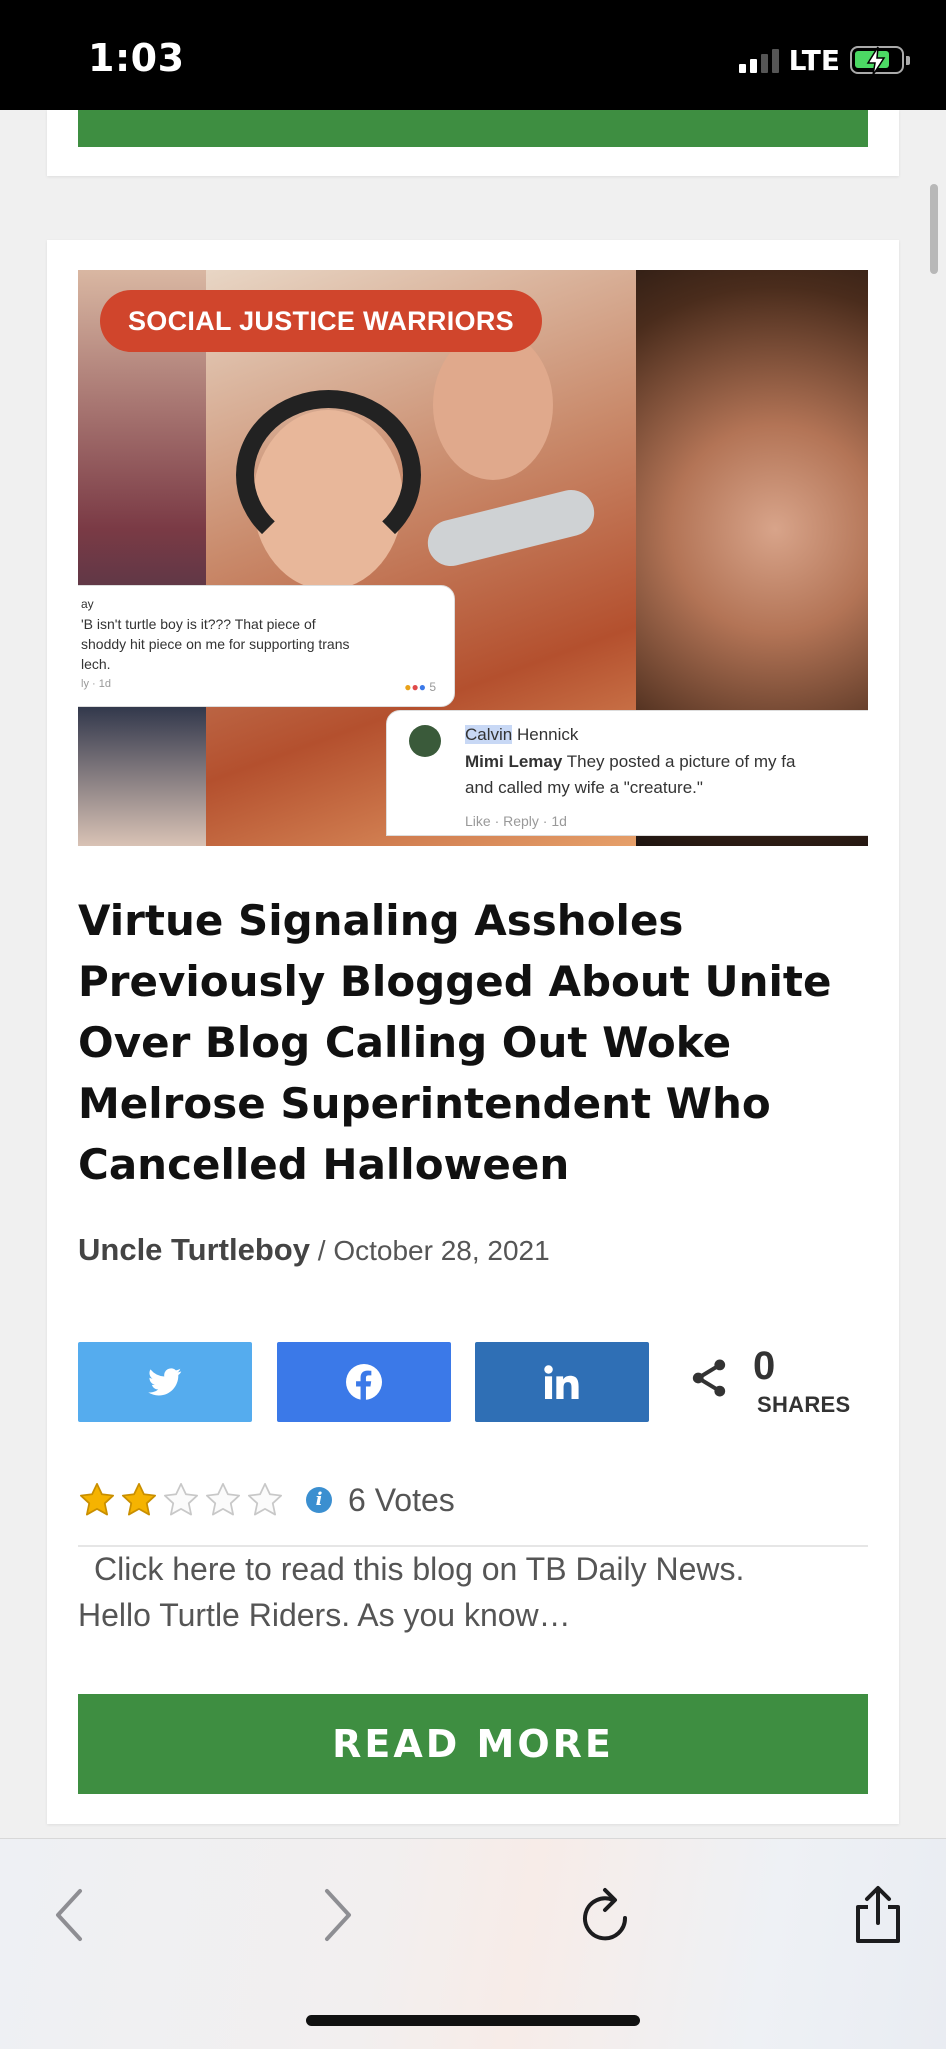  Describe the element at coordinates (764, 1366) in the screenshot. I see `share-count-number: 0` at that location.